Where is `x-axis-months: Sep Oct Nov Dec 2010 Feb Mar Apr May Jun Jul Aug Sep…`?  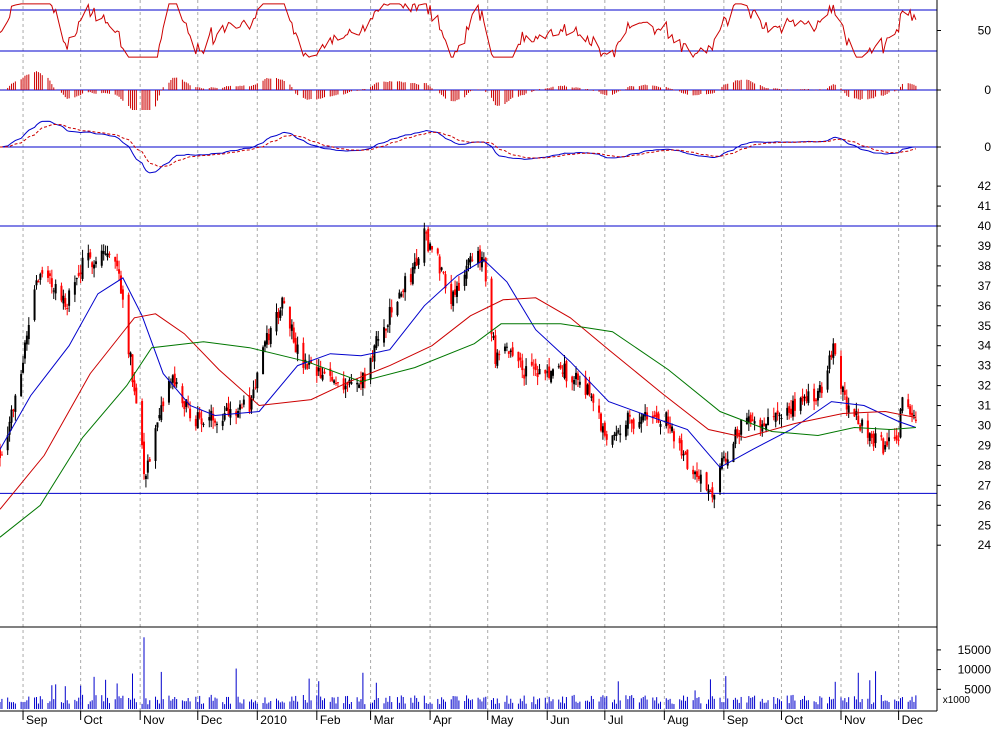 x-axis-months: Sep Oct Nov Dec 2010 Feb Mar Apr May Jun Jul Aug Sep… is located at coordinates (472, 719).